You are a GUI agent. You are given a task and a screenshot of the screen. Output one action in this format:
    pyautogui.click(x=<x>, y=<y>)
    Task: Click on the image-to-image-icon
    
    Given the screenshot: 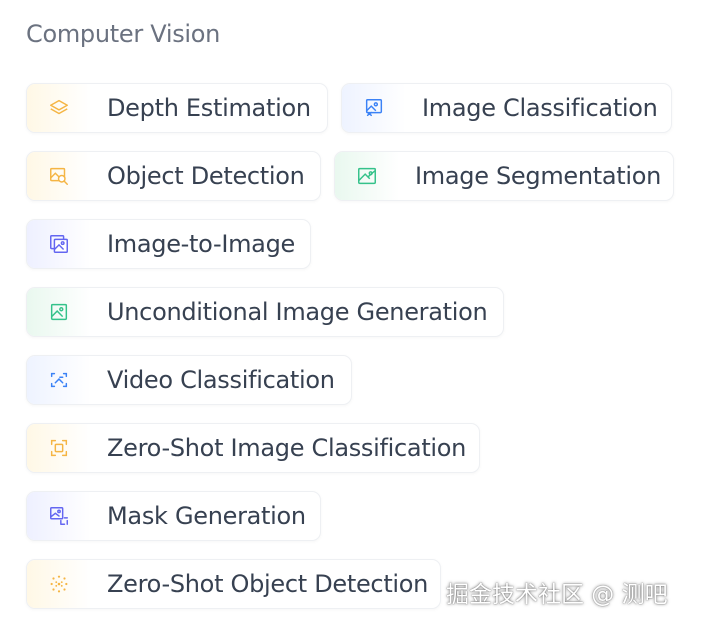 What is the action you would take?
    pyautogui.click(x=59, y=244)
    